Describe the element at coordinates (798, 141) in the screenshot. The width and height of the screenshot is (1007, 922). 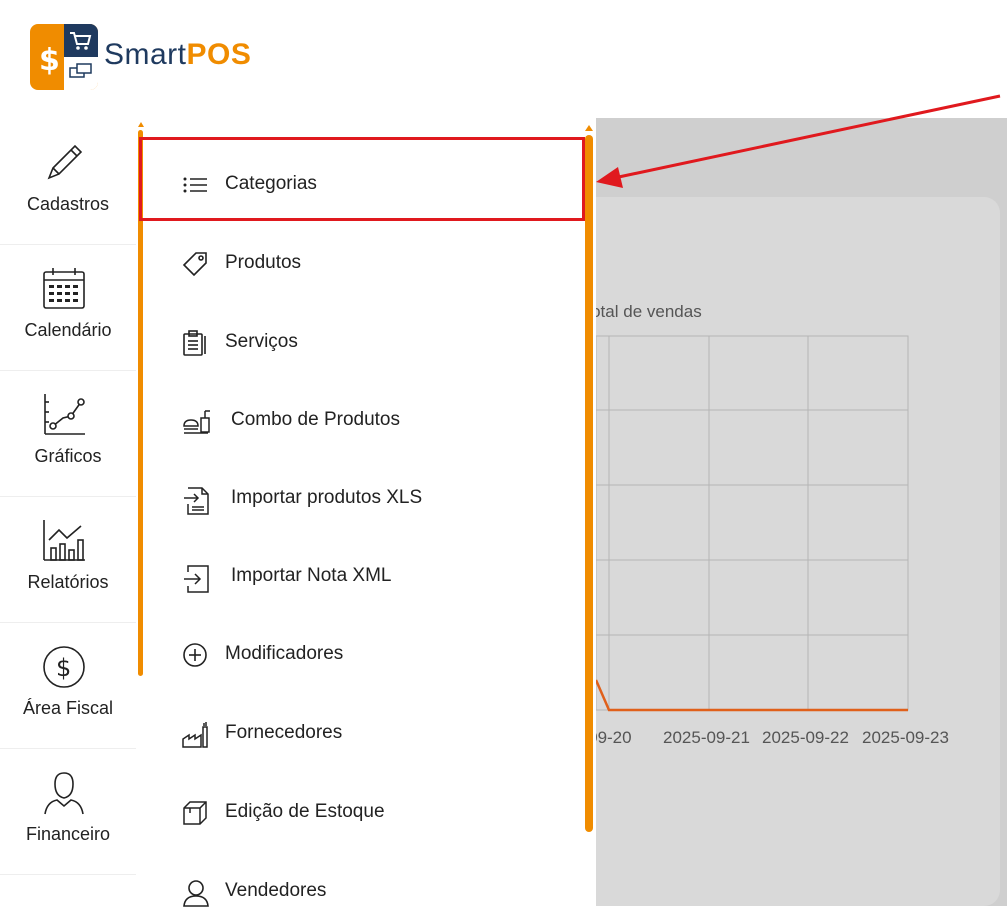
I see `annotation-arrow-icon` at that location.